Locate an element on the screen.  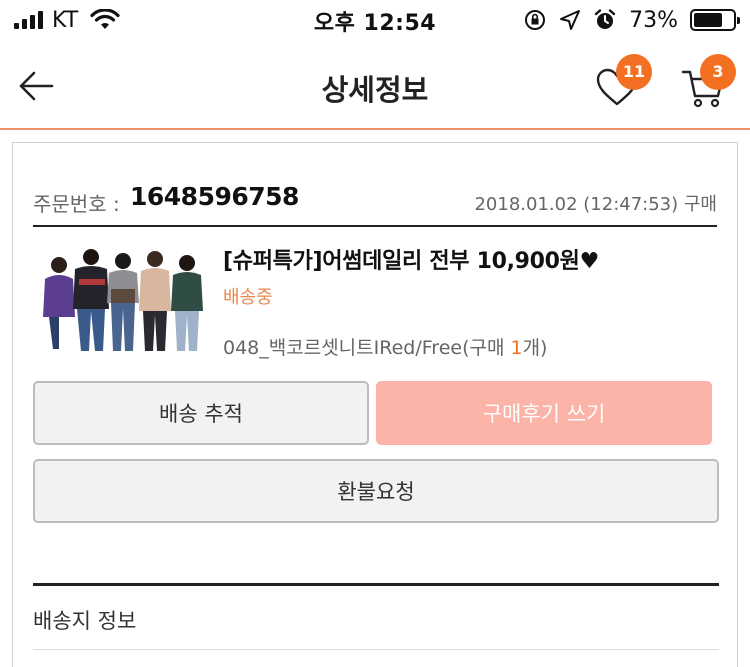
product-photo-image is located at coordinates (126, 297).